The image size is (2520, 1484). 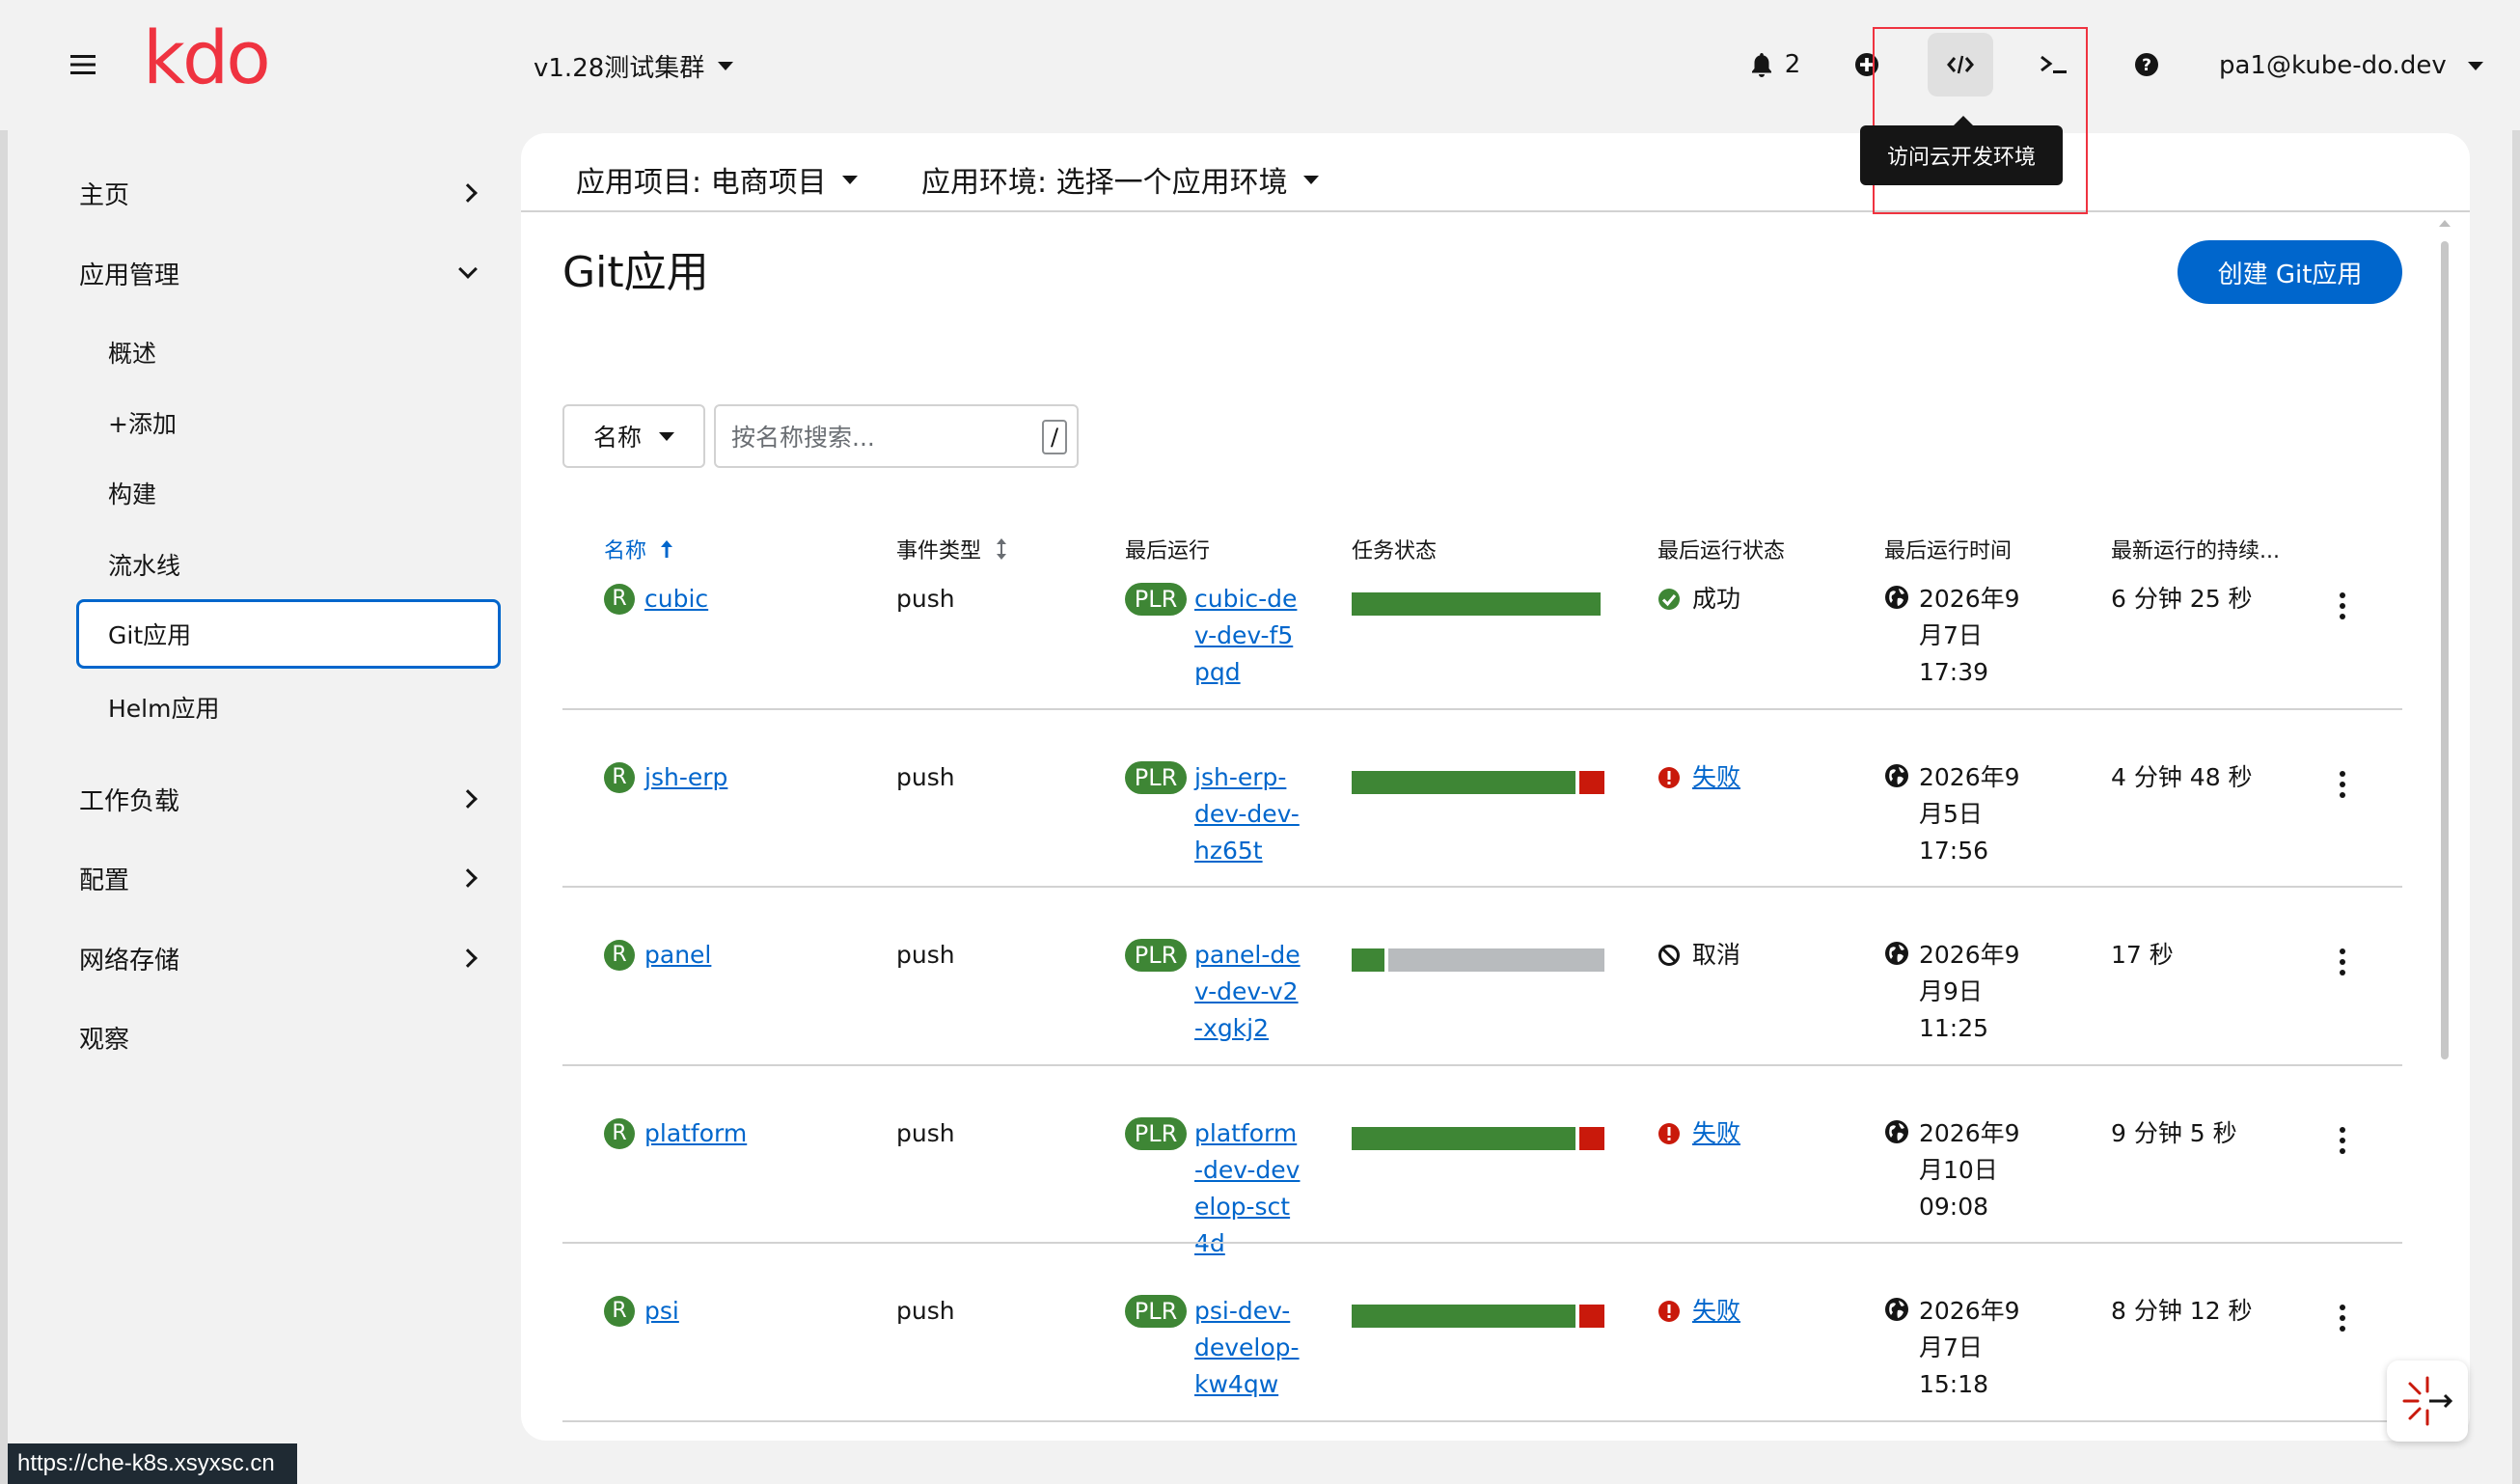 I want to click on pipelinerun-link: psi-dev-develop-kw4qw, so click(x=1247, y=1348).